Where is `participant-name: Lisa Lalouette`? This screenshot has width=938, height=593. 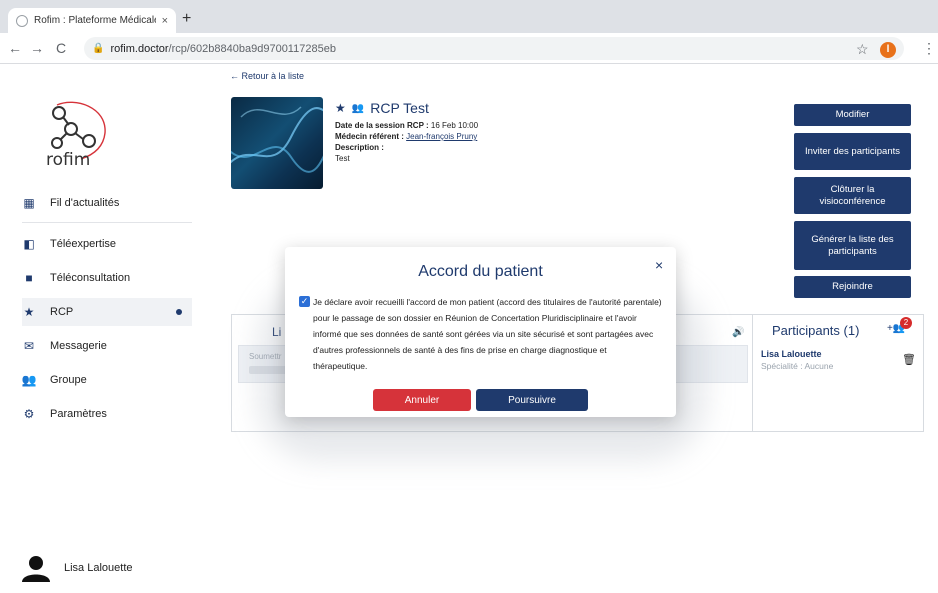 participant-name: Lisa Lalouette is located at coordinates (791, 354).